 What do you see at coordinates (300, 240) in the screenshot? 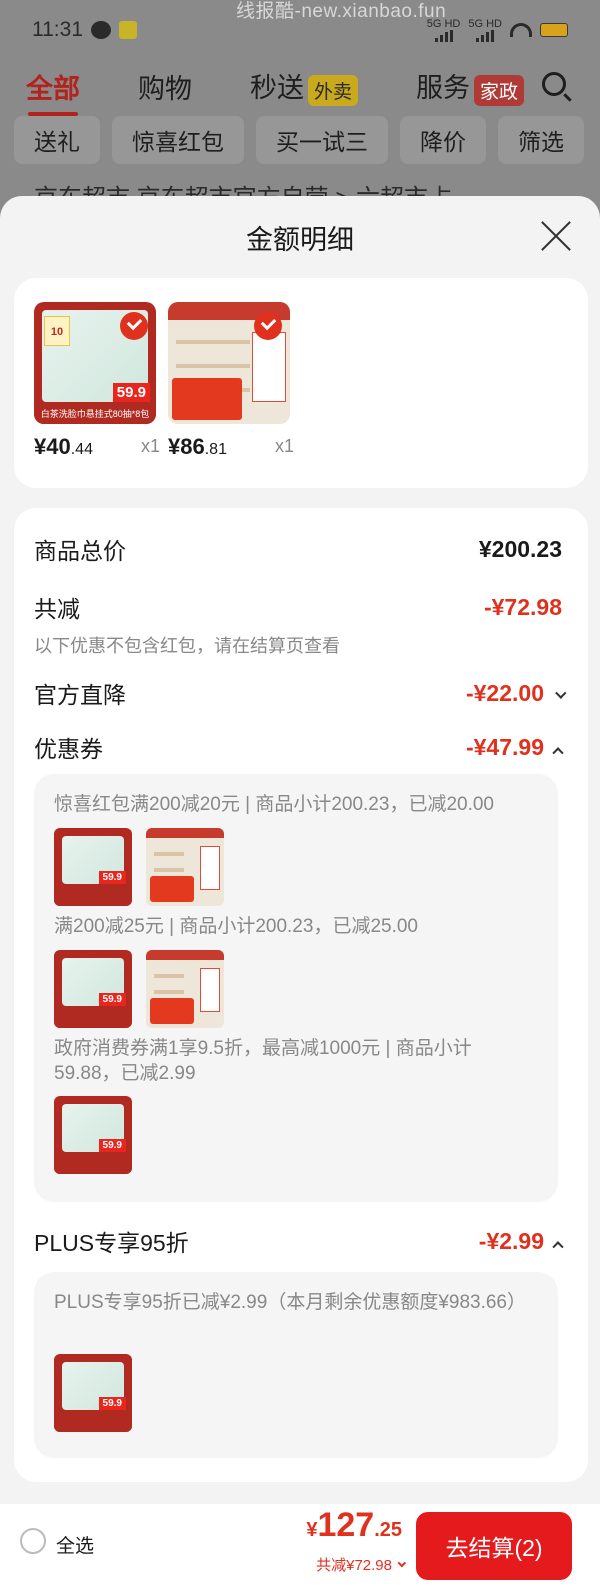
I see `sheet-title: 金额明细` at bounding box center [300, 240].